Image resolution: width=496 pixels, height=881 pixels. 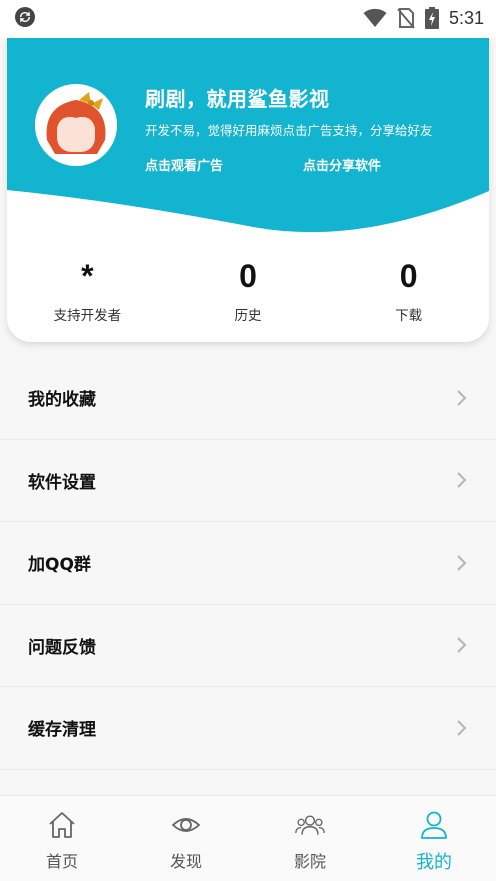 What do you see at coordinates (248, 646) in the screenshot?
I see `menu-item-feedback: 问题反馈` at bounding box center [248, 646].